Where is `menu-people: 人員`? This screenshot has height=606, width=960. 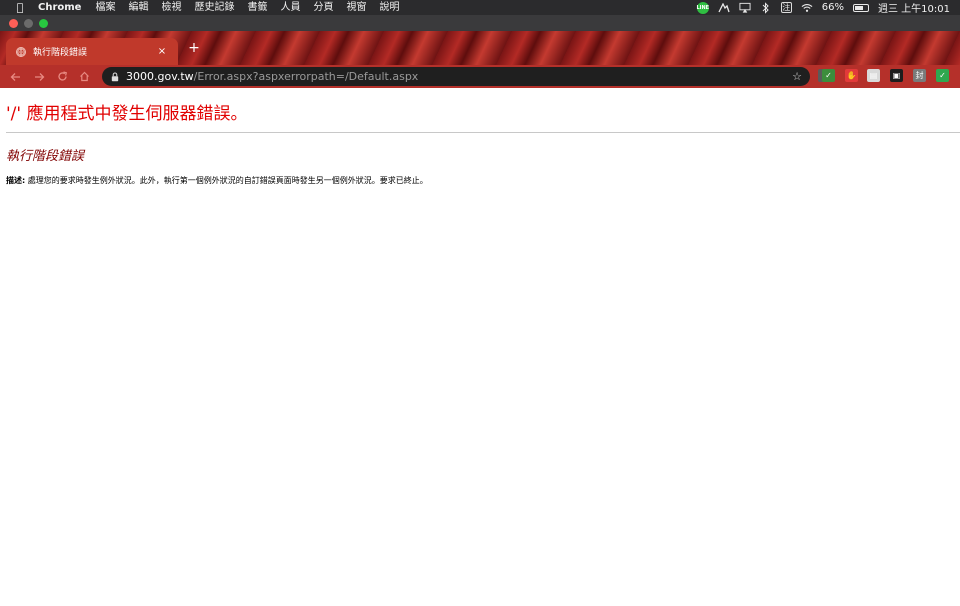 menu-people: 人員 is located at coordinates (290, 7).